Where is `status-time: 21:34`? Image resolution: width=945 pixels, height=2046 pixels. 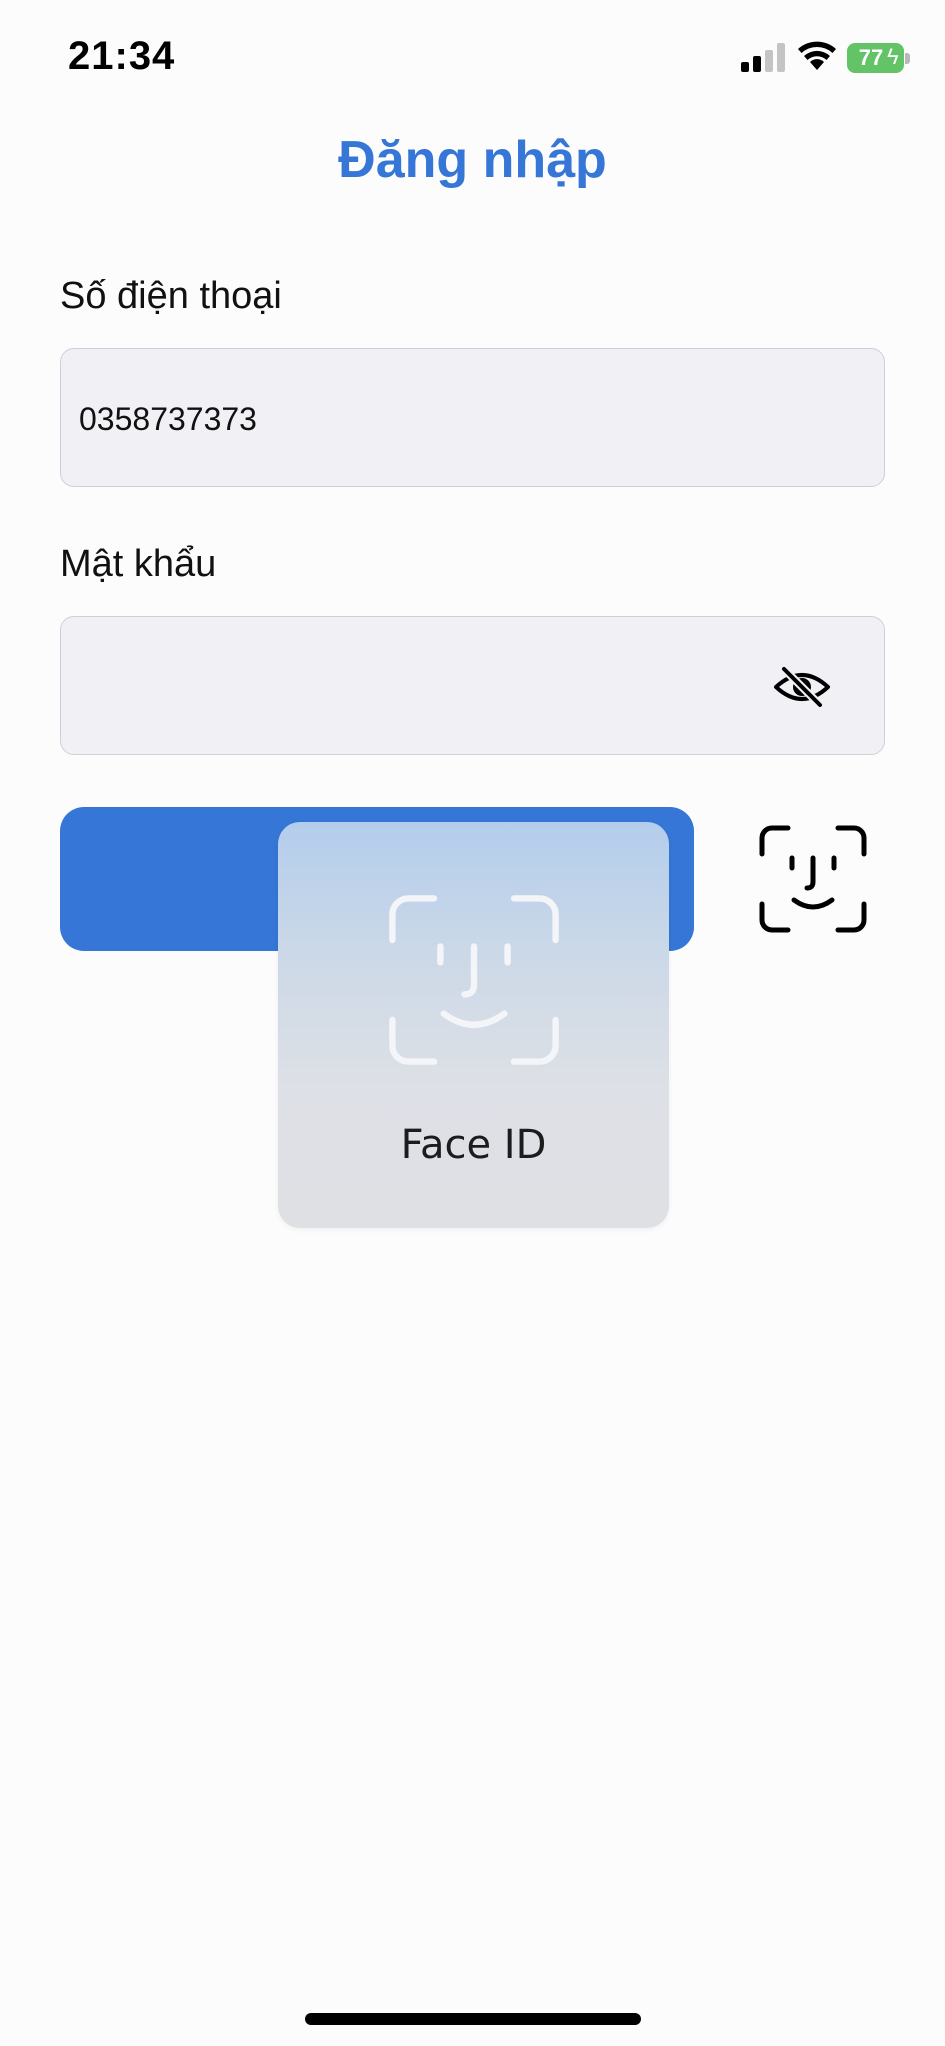
status-time: 21:34 is located at coordinates (122, 56).